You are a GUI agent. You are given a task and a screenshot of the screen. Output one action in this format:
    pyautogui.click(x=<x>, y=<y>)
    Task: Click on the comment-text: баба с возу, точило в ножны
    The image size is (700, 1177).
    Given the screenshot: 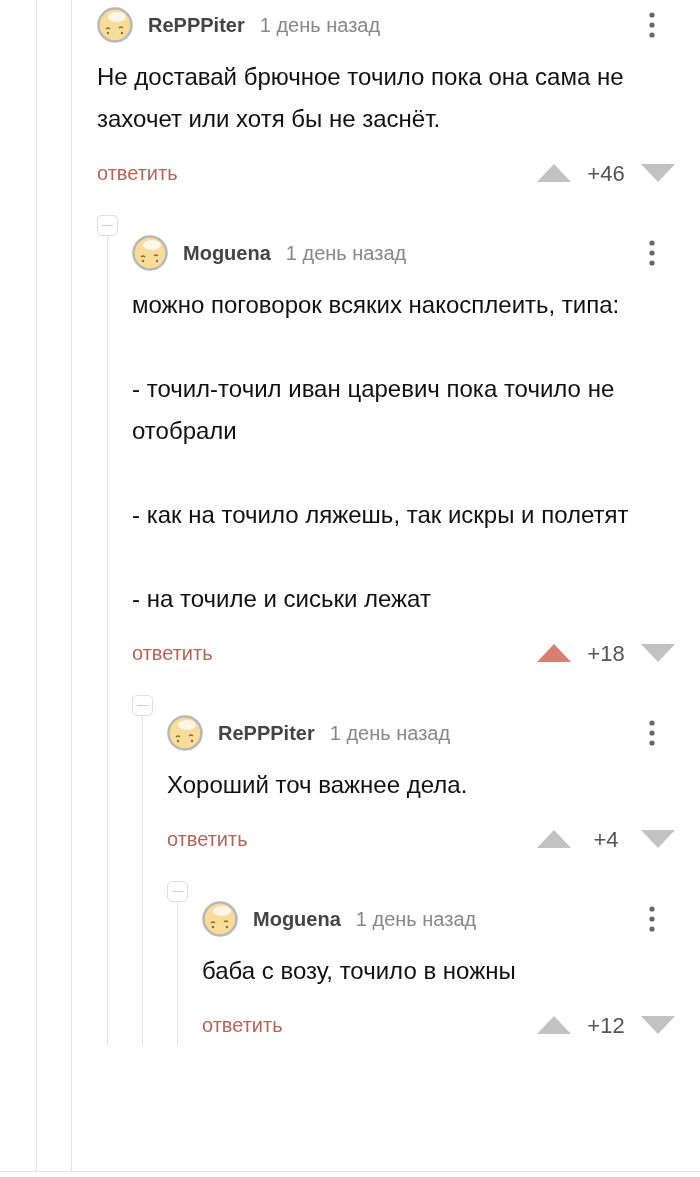 What is the action you would take?
    pyautogui.click(x=359, y=971)
    